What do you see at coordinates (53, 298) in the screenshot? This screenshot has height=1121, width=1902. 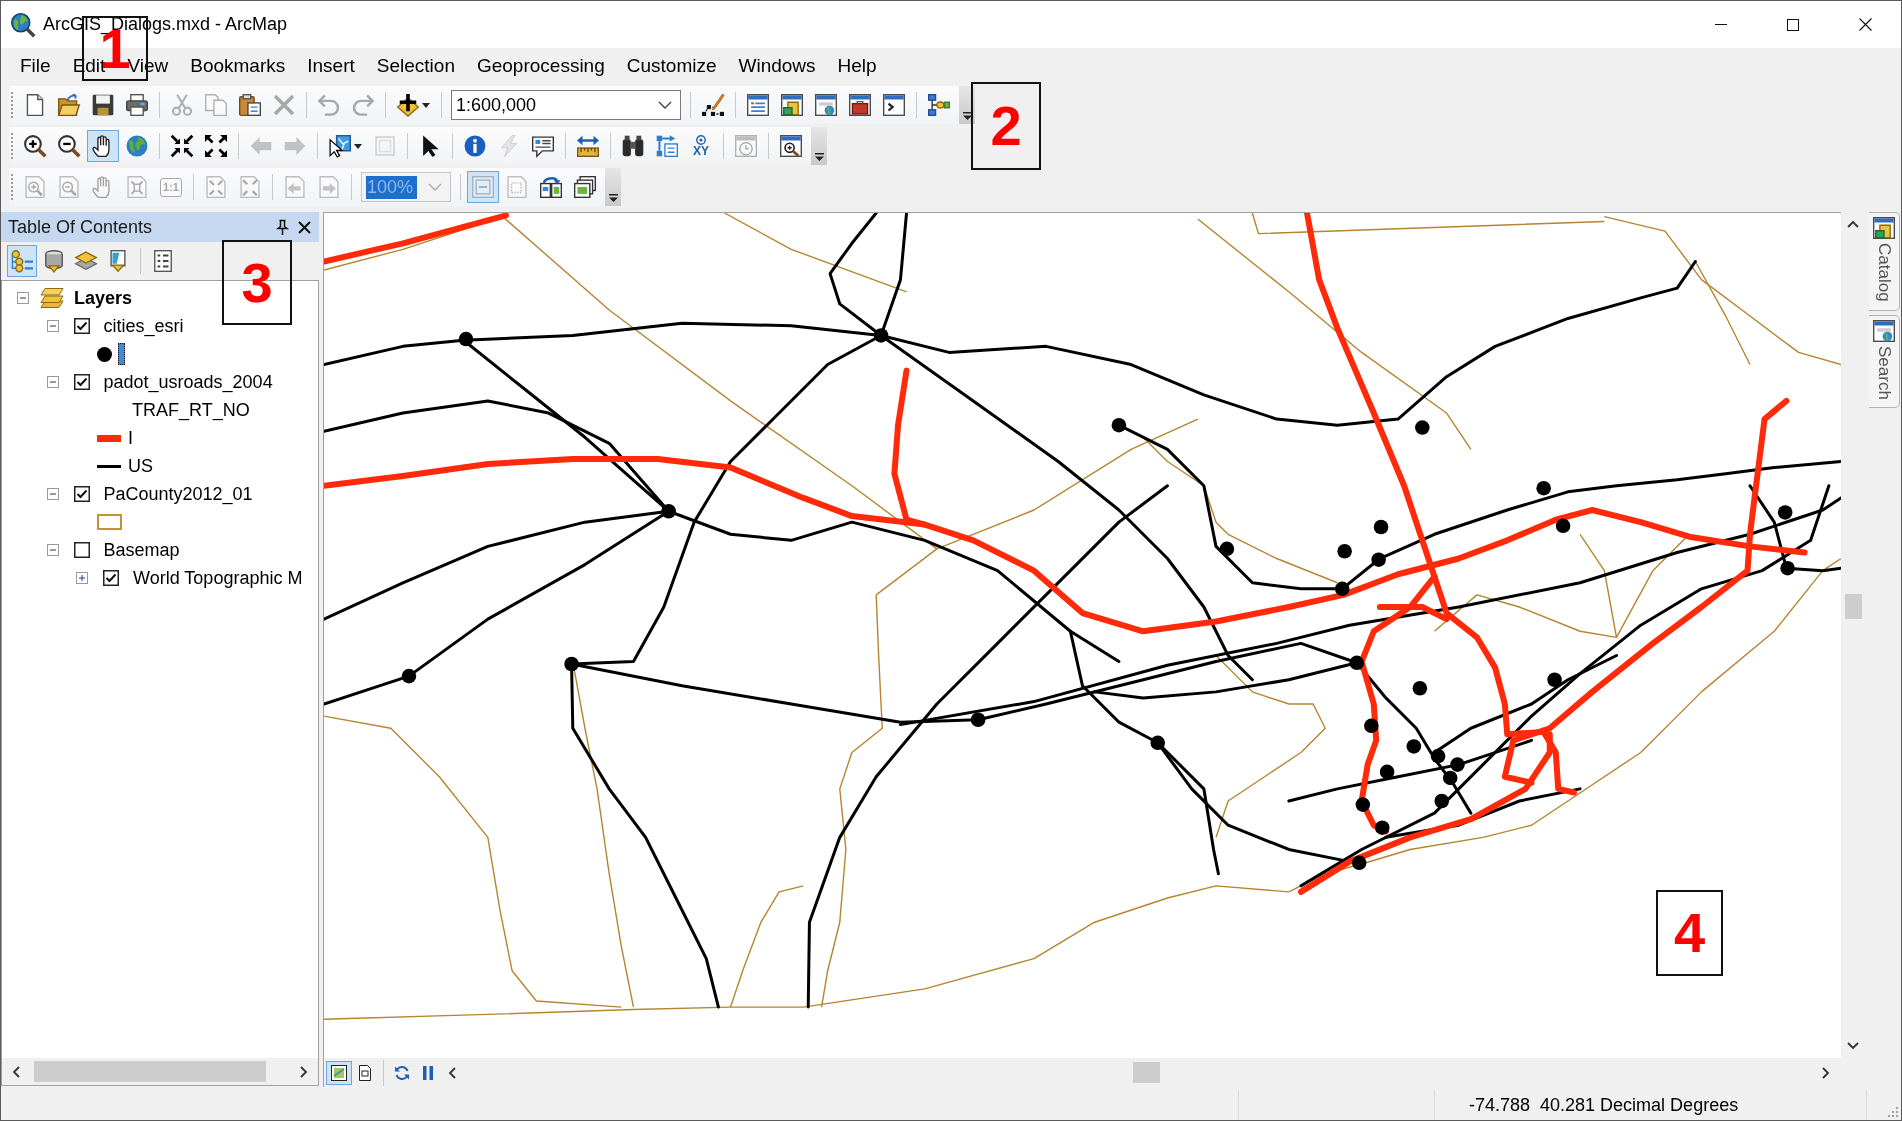 I see `layers-icon` at bounding box center [53, 298].